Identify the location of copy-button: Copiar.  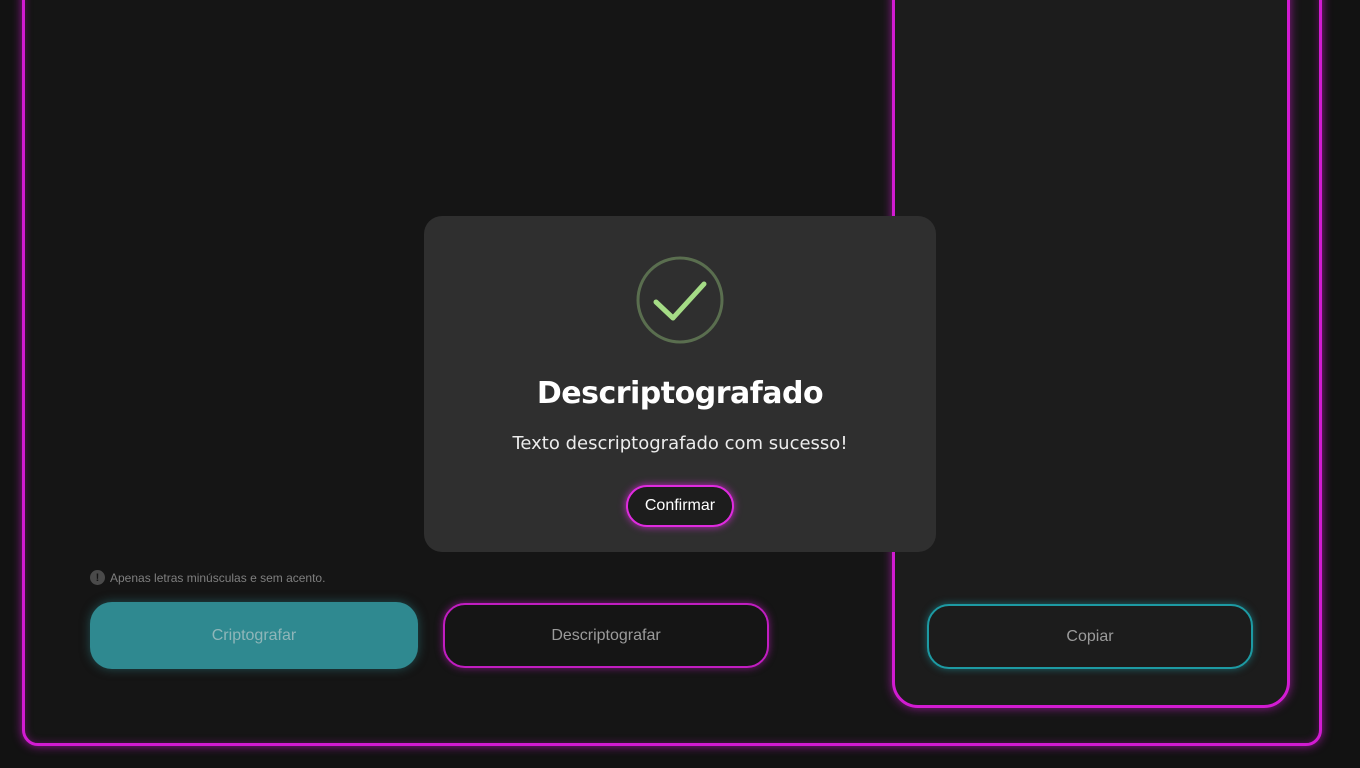
(1090, 636).